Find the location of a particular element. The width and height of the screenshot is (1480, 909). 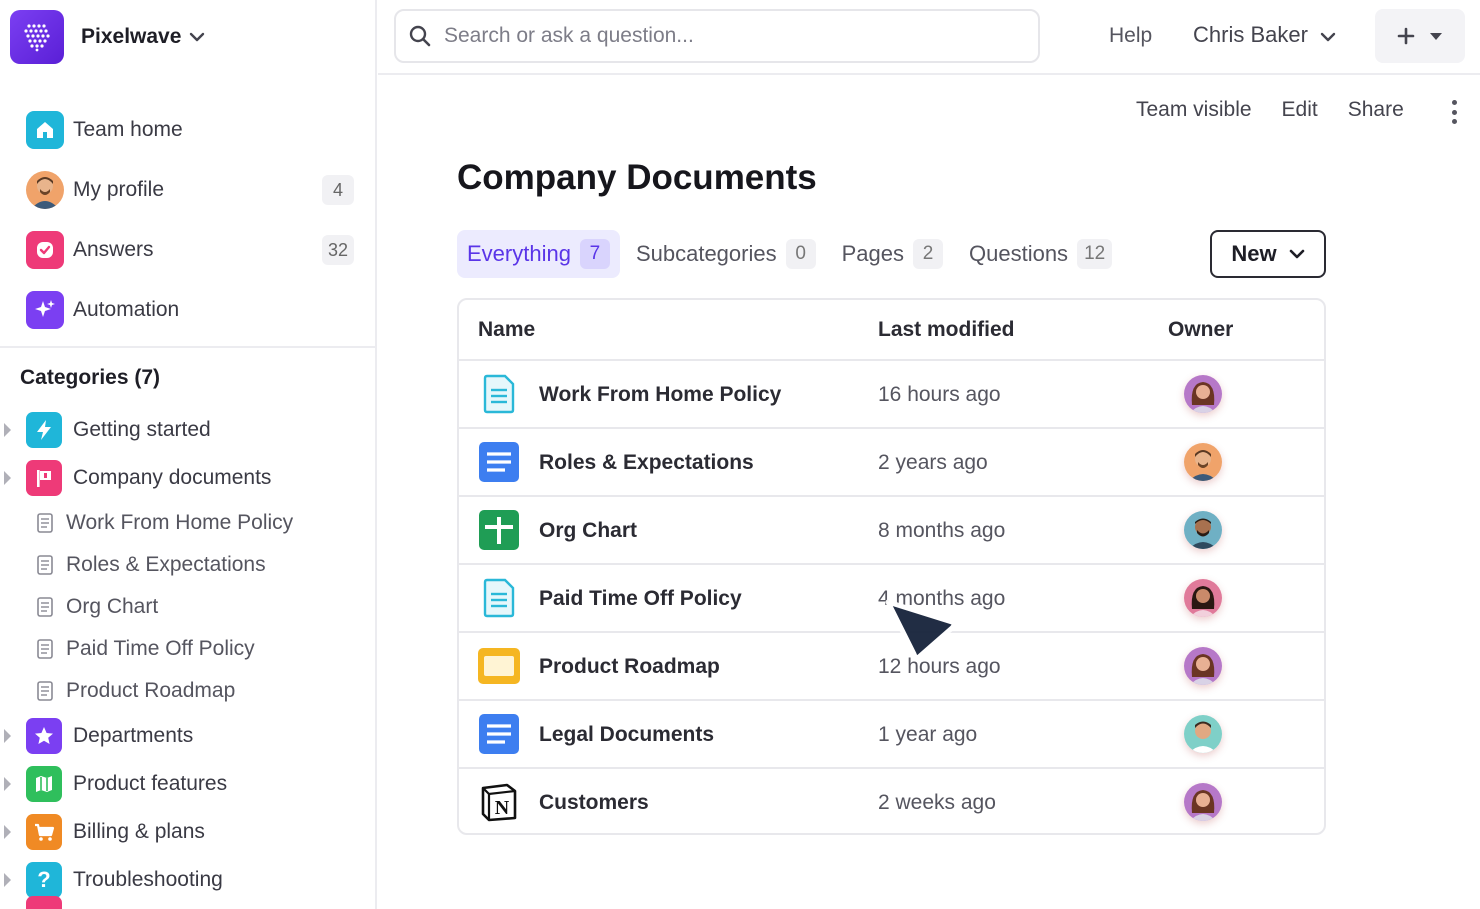

subpage-label: Org Chart is located at coordinates (112, 606).